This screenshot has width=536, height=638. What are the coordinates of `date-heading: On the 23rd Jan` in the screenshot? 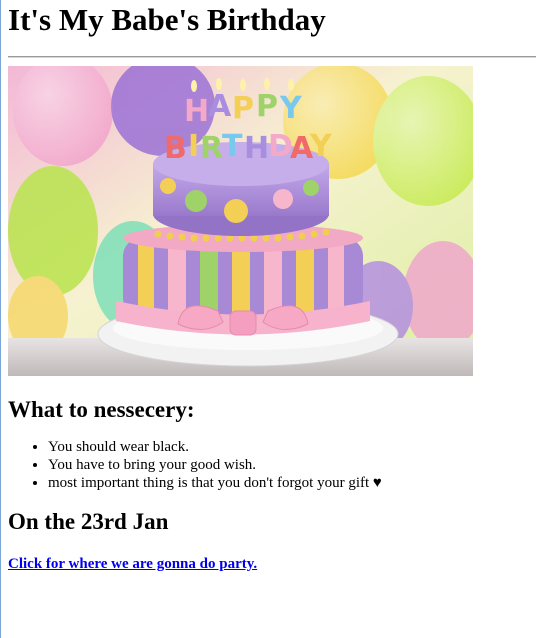 It's located at (88, 521).